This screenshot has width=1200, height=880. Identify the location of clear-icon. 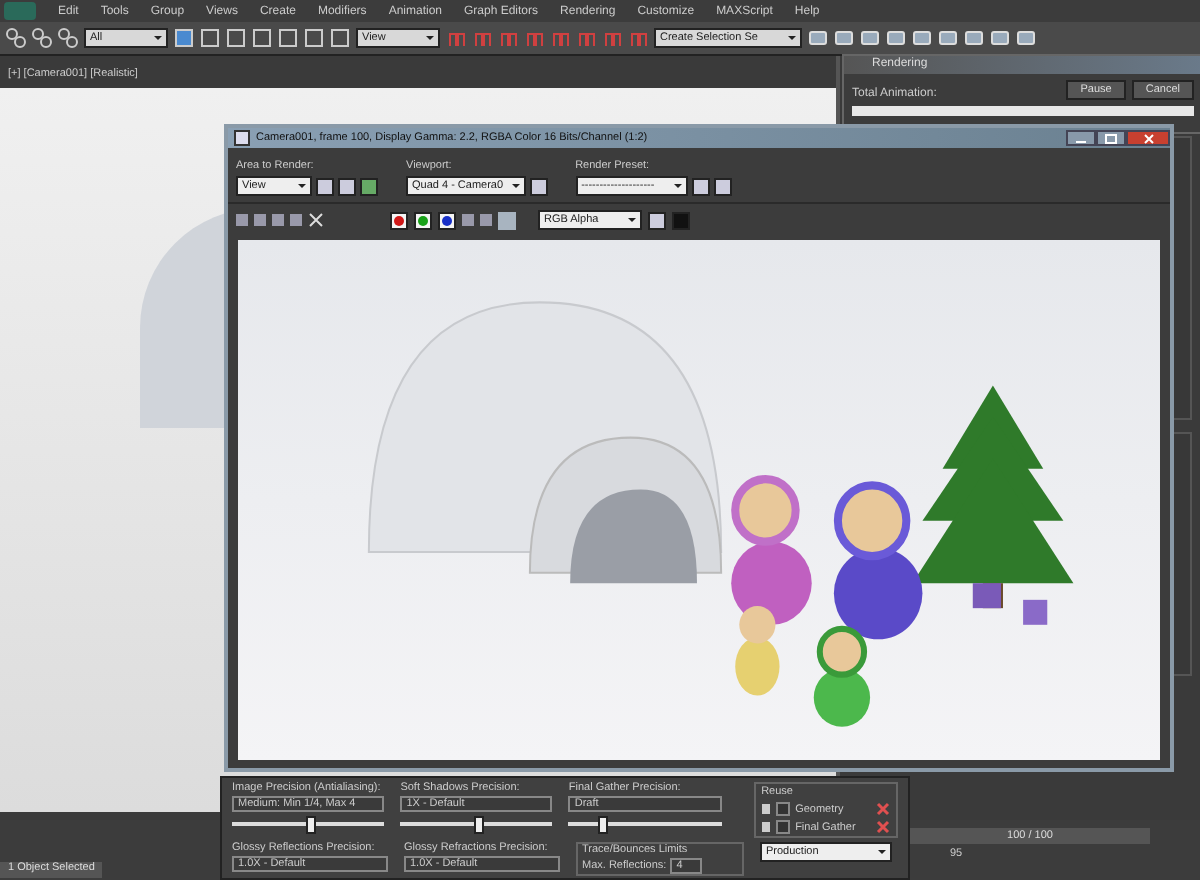
(316, 220).